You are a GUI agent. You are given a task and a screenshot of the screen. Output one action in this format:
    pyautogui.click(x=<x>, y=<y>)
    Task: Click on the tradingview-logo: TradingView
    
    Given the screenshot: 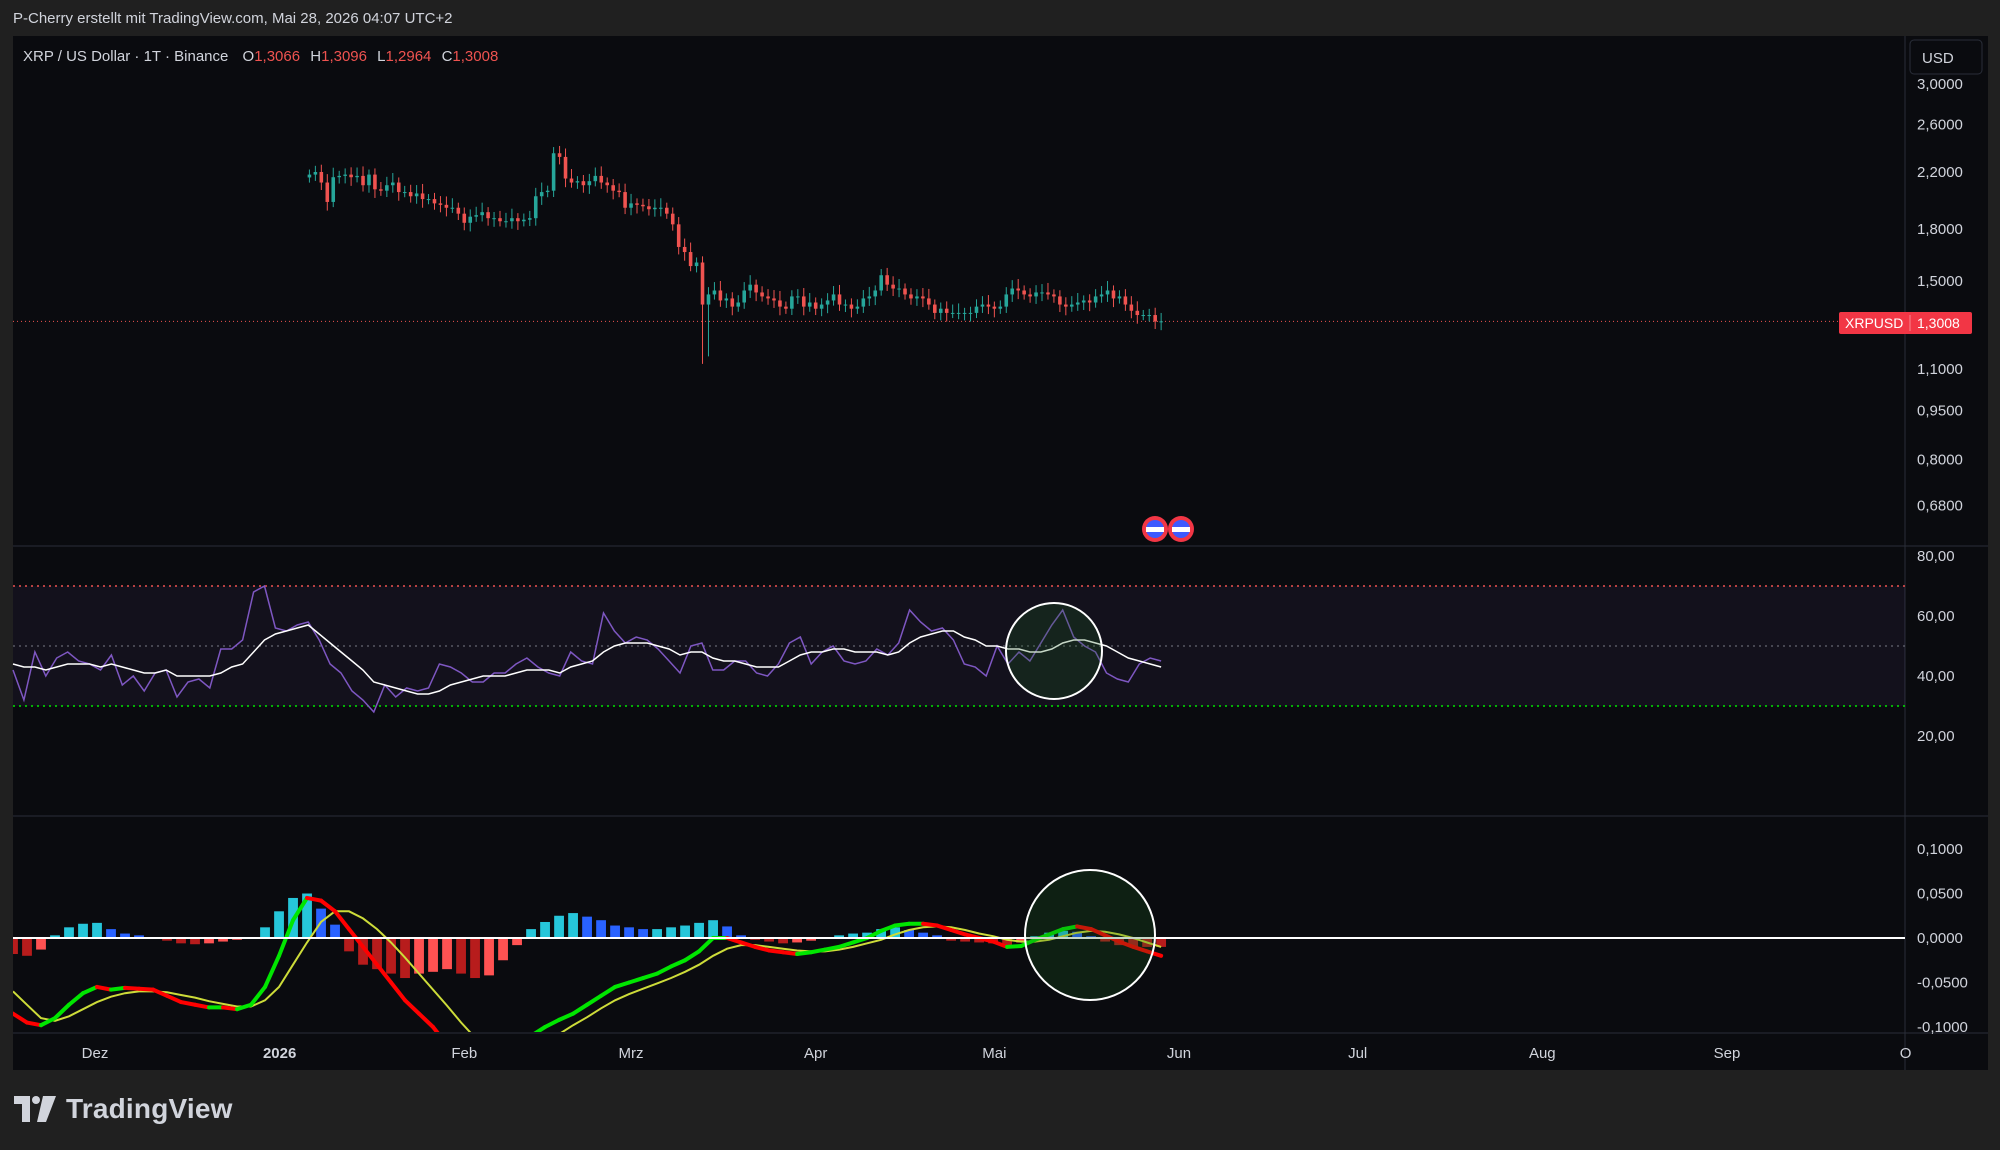 What is the action you would take?
    pyautogui.click(x=123, y=1109)
    